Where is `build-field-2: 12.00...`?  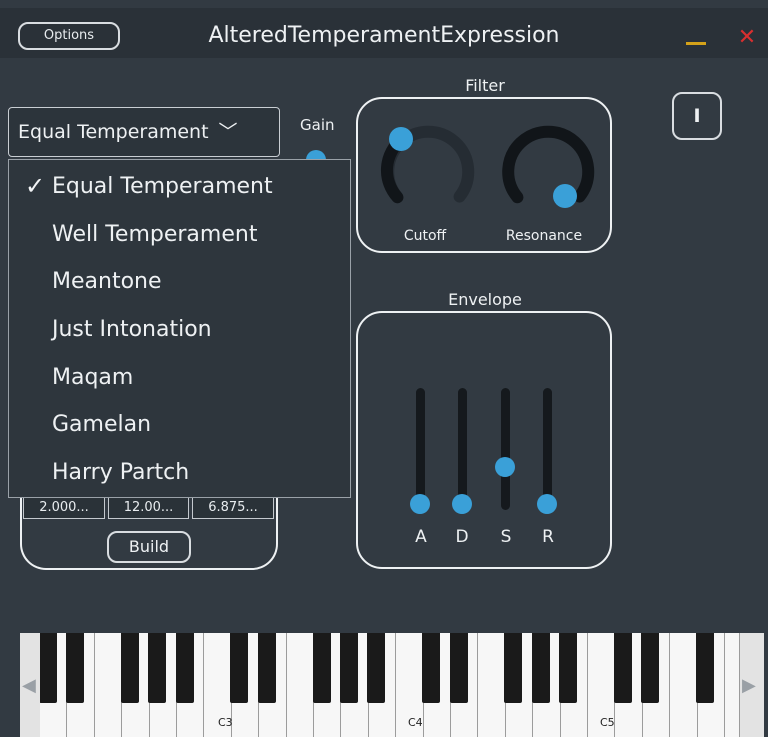
build-field-2: 12.00... is located at coordinates (148, 508).